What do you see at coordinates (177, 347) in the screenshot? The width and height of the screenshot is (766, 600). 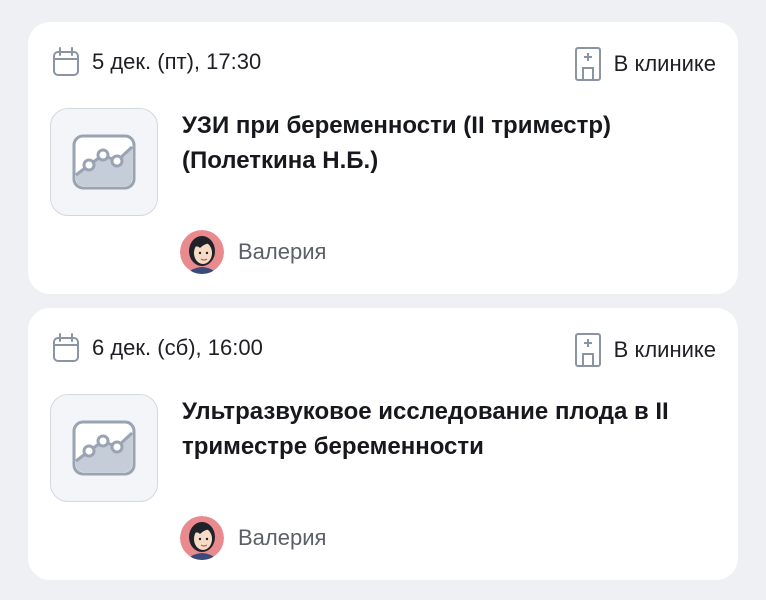 I see `appointment-date-text: 6 дек. (сб), 16:00` at bounding box center [177, 347].